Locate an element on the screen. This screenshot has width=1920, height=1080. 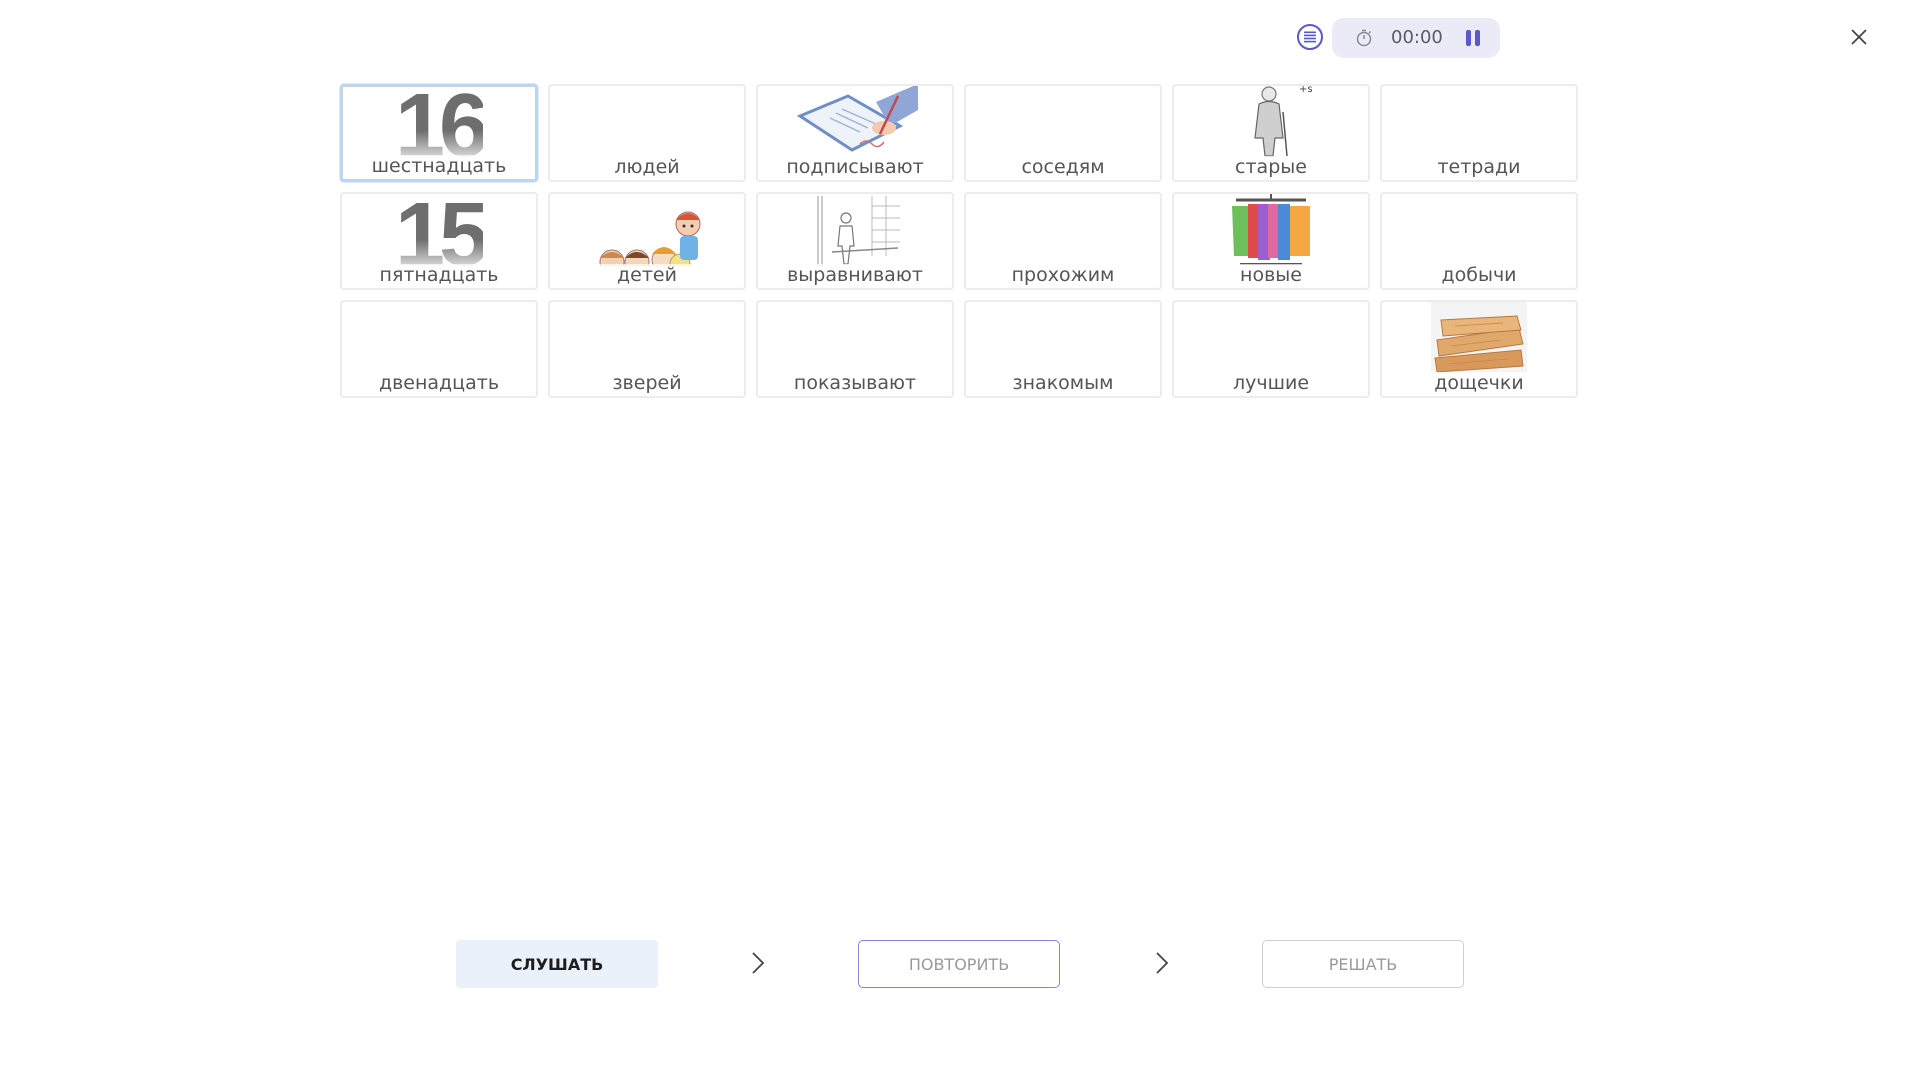
word-card: показывают is located at coordinates (855, 349).